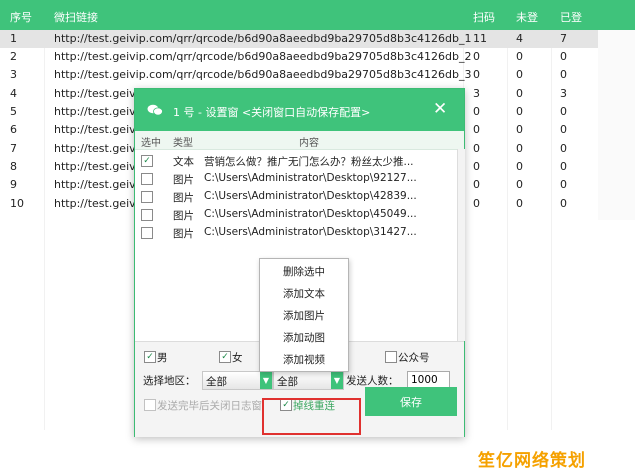  I want to click on dialog-titlebar: 1 号 - 设置窗 <关闭窗口自动保存配置> ✕, so click(299, 110).